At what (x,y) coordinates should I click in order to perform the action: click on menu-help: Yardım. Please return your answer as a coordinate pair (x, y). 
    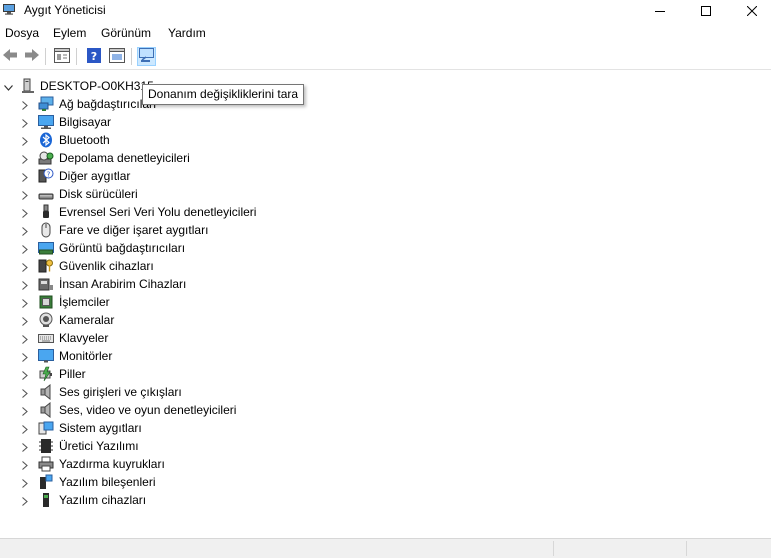
    Looking at the image, I should click on (187, 33).